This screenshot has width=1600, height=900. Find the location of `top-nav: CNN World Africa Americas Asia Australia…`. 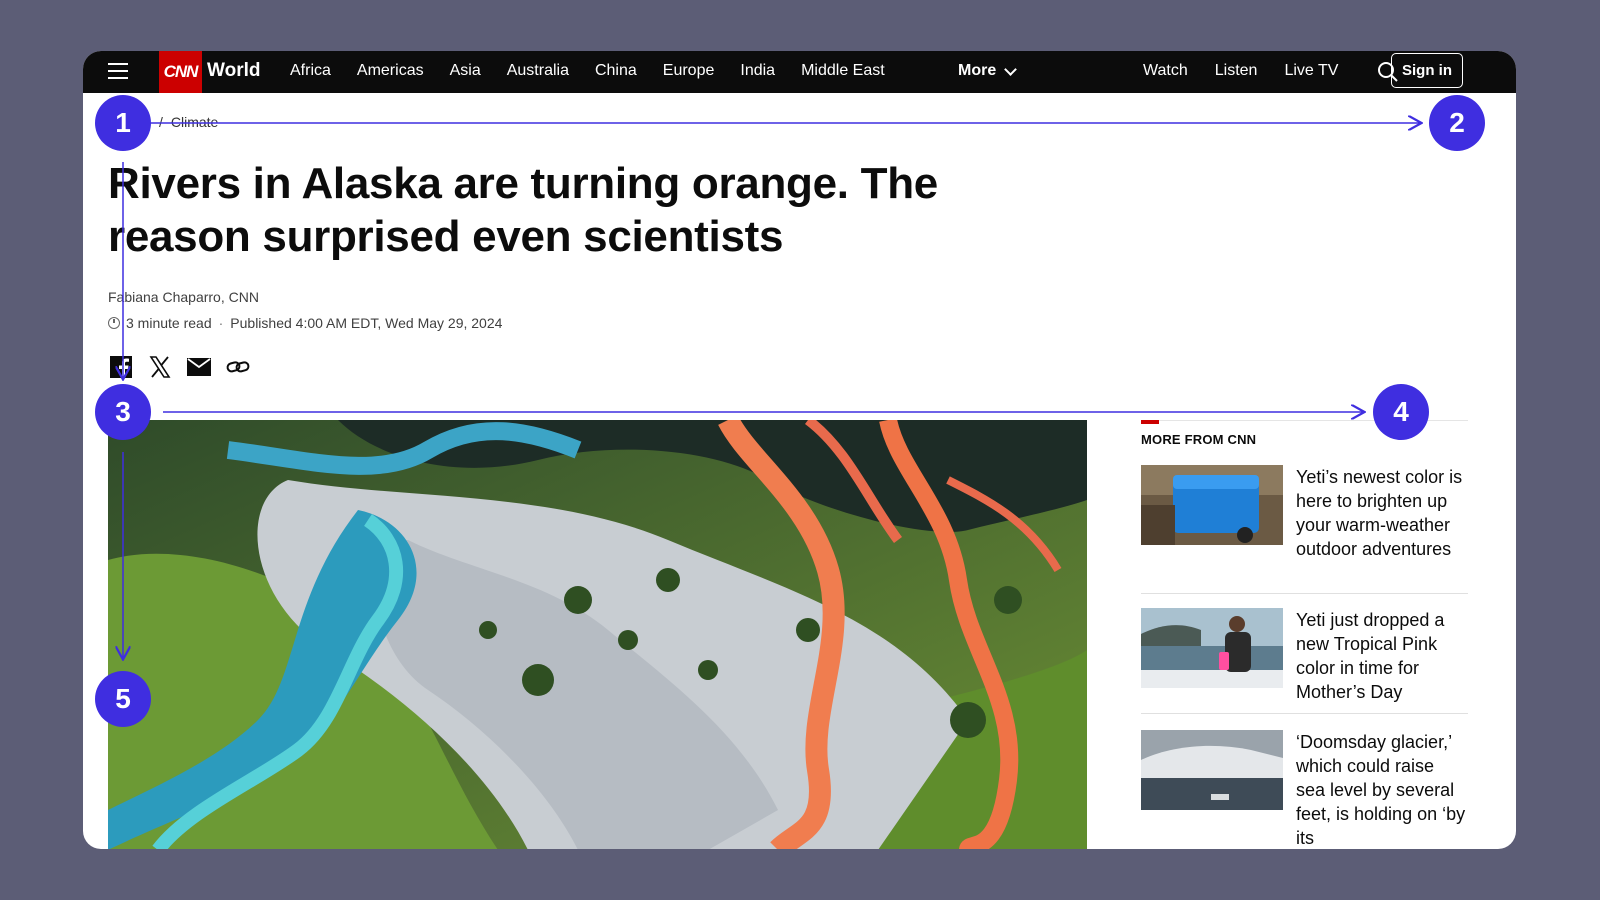

top-nav: CNN World Africa Americas Asia Australia… is located at coordinates (799, 72).